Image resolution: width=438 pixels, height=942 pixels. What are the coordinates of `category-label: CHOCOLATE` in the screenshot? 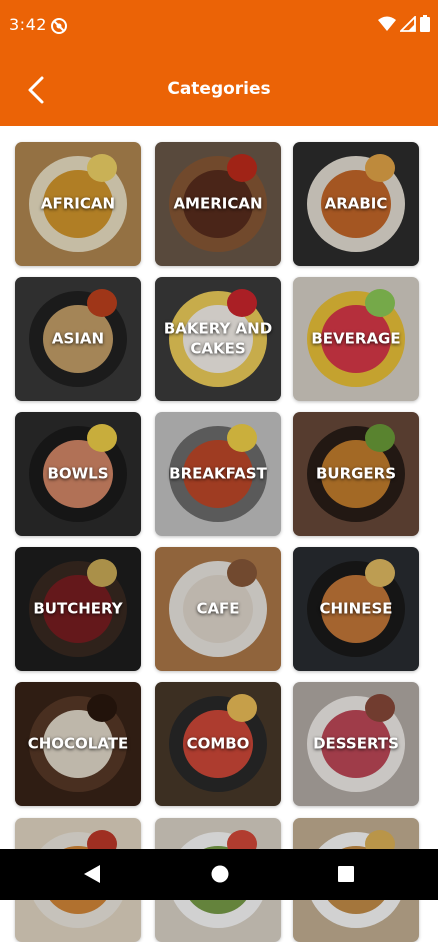 It's located at (78, 743).